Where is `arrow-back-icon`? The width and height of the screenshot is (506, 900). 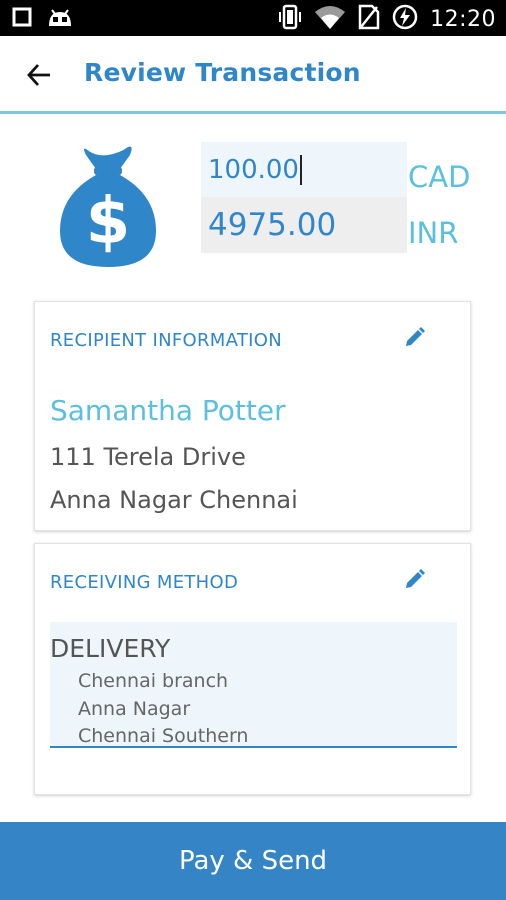 arrow-back-icon is located at coordinates (38, 75).